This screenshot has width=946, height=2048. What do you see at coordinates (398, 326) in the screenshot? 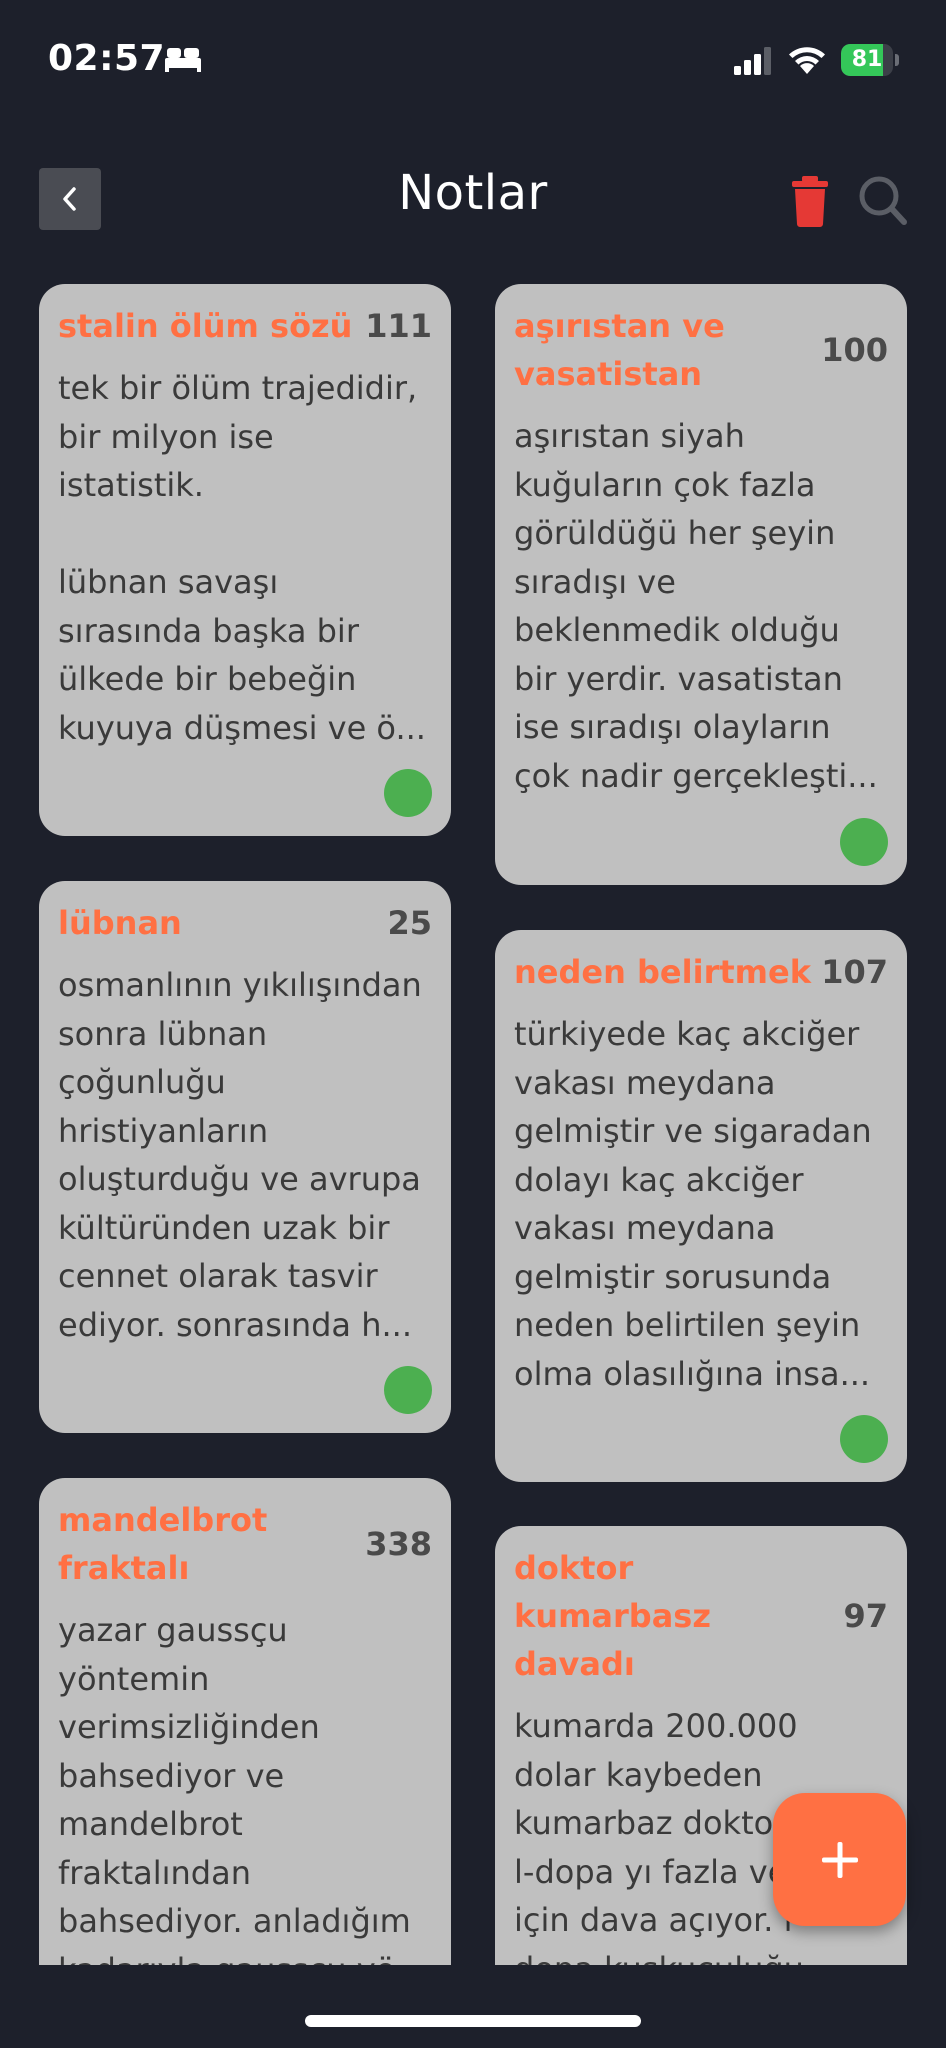
I see `note-count: 111` at bounding box center [398, 326].